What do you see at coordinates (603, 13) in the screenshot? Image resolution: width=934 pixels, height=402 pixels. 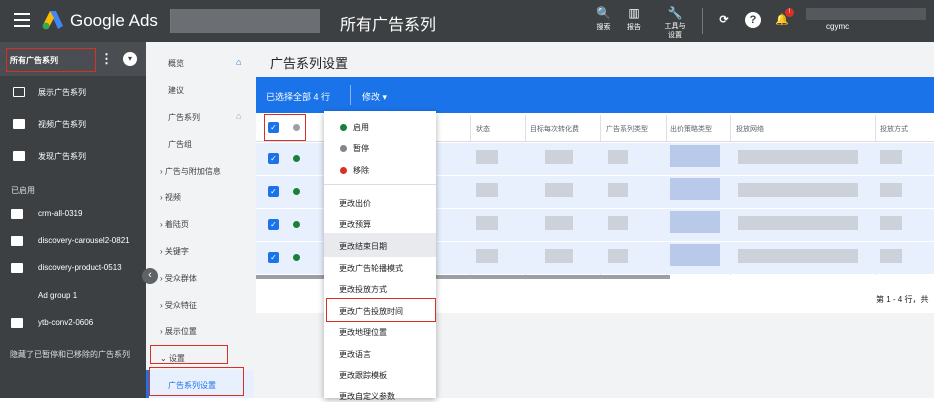 I see `search-icon: 🔍` at bounding box center [603, 13].